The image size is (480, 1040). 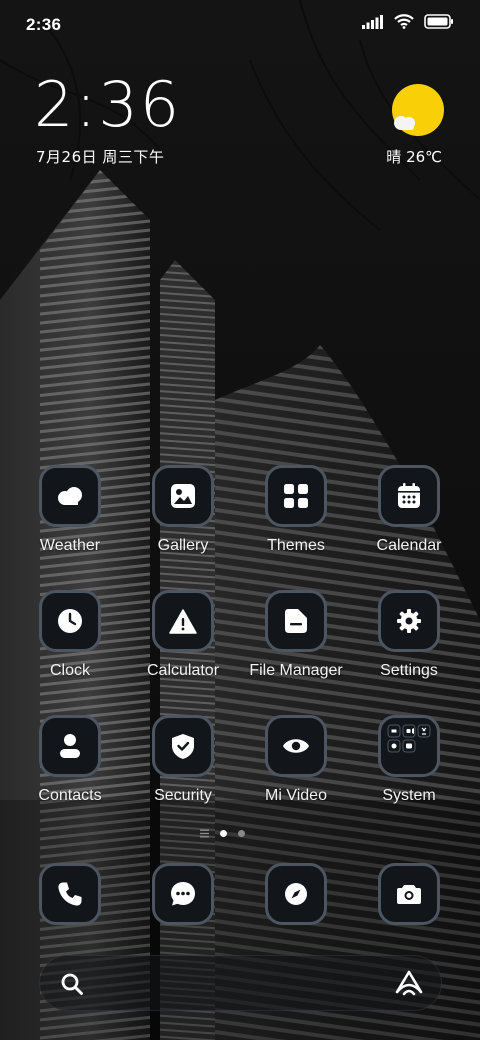 What do you see at coordinates (414, 157) in the screenshot?
I see `weather-widget-text: 晴 26℃` at bounding box center [414, 157].